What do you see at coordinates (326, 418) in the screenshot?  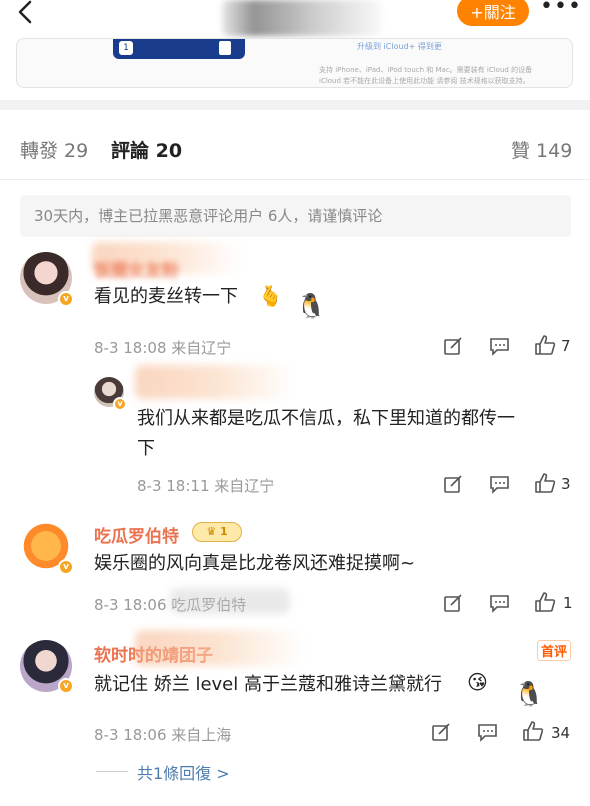 I see `comment-text-line1: 我们从来都是吃瓜不信瓜，私下里知道的都传一` at bounding box center [326, 418].